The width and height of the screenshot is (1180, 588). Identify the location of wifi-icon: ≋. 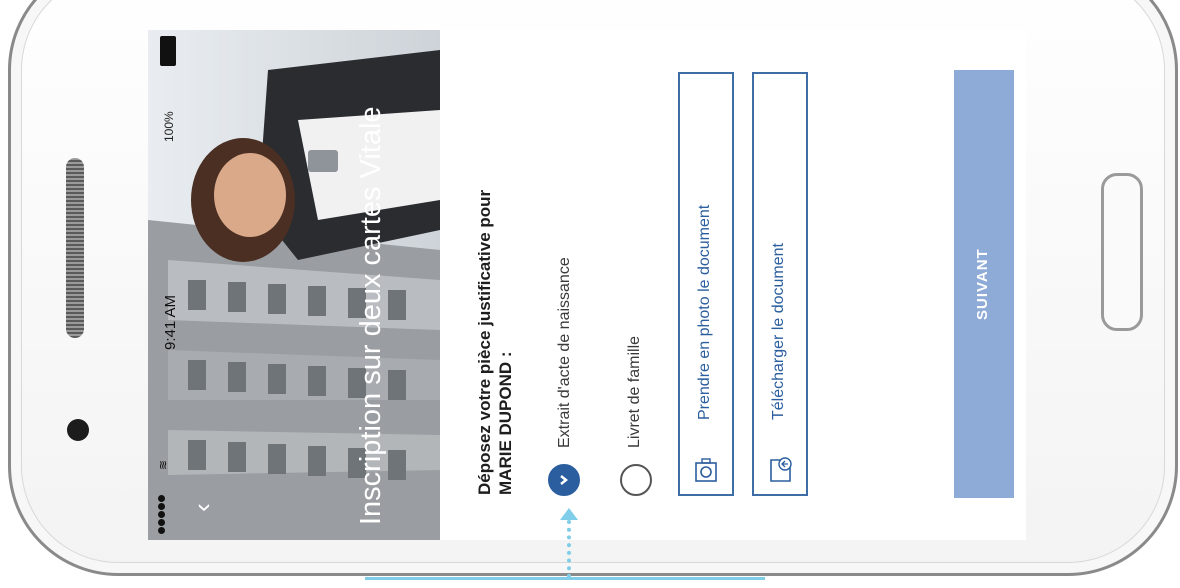
(163, 465).